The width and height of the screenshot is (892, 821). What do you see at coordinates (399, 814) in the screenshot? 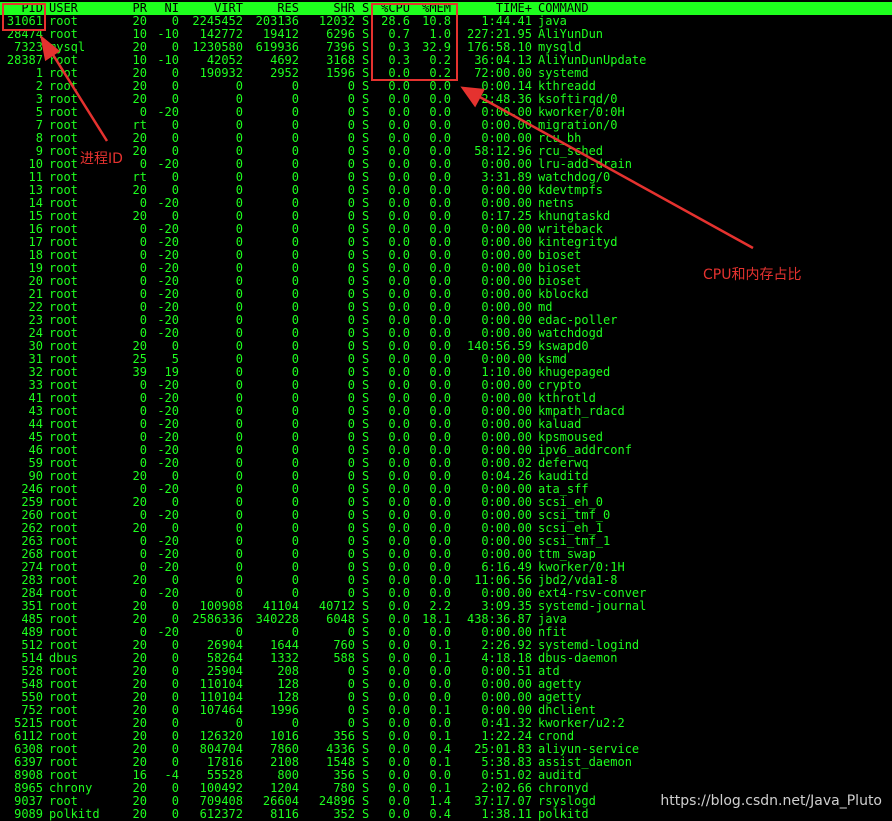
I see `process-cpu: 0.0` at bounding box center [399, 814].